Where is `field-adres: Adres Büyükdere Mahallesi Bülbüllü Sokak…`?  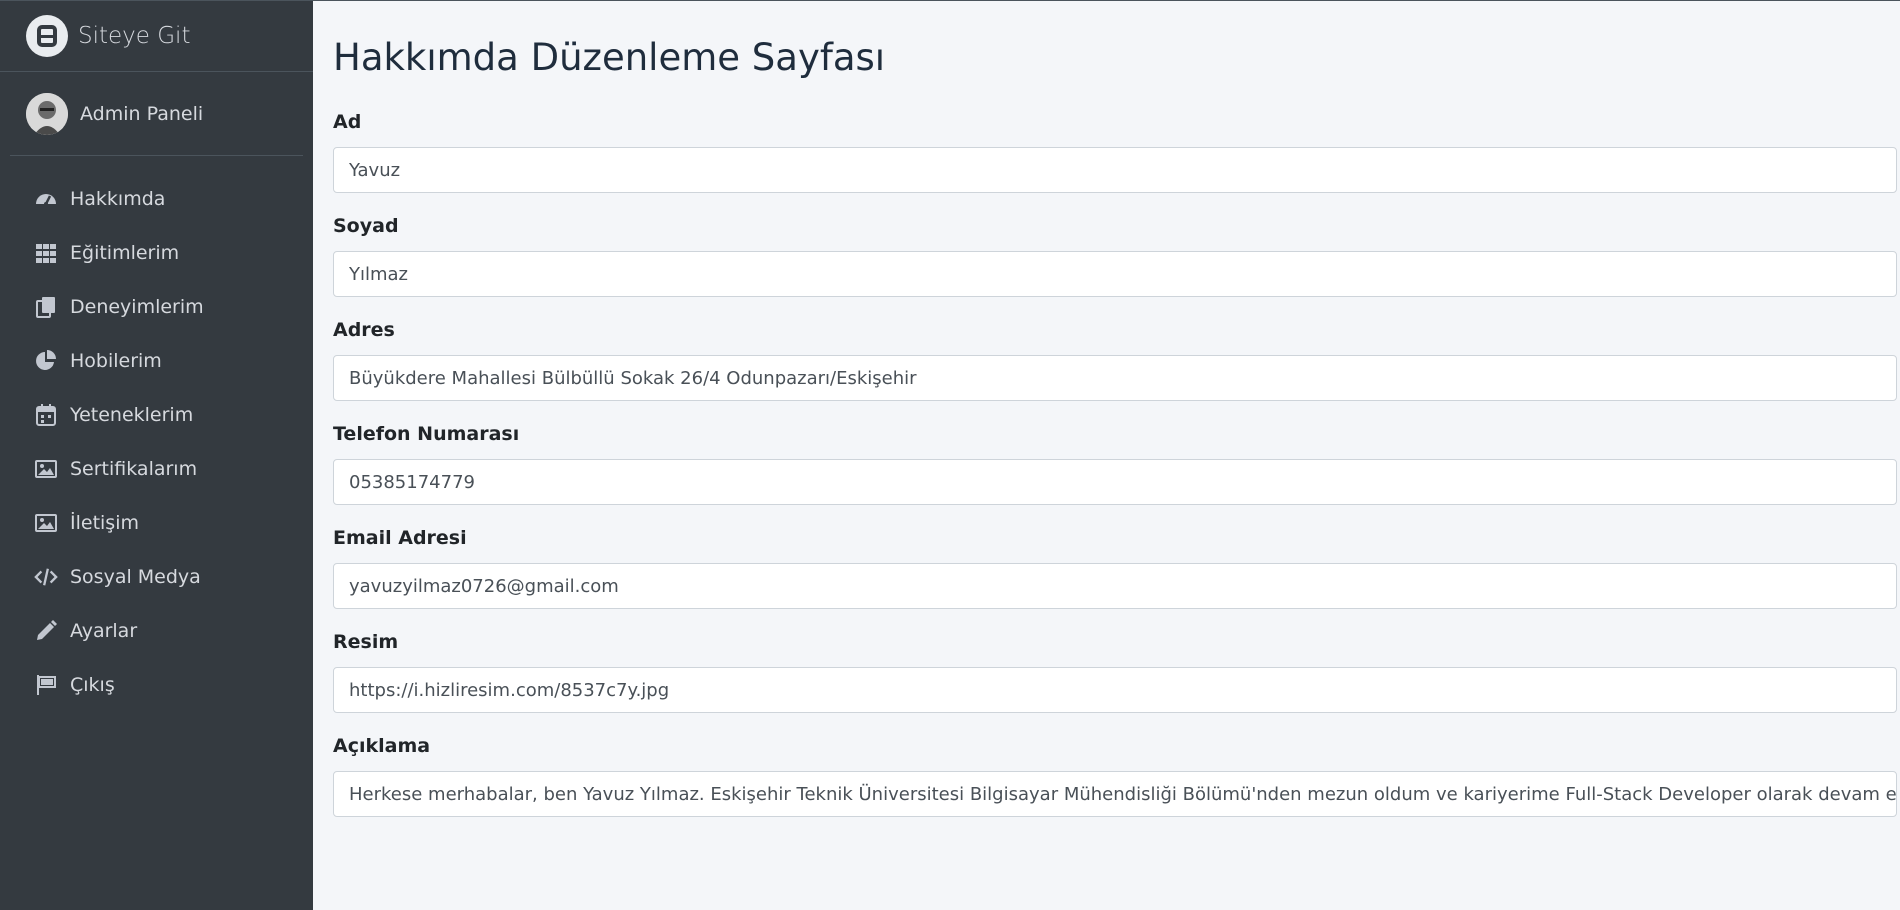
field-adres: Adres Büyükdere Mahallesi Bülbüllü Sokak… is located at coordinates (1115, 359).